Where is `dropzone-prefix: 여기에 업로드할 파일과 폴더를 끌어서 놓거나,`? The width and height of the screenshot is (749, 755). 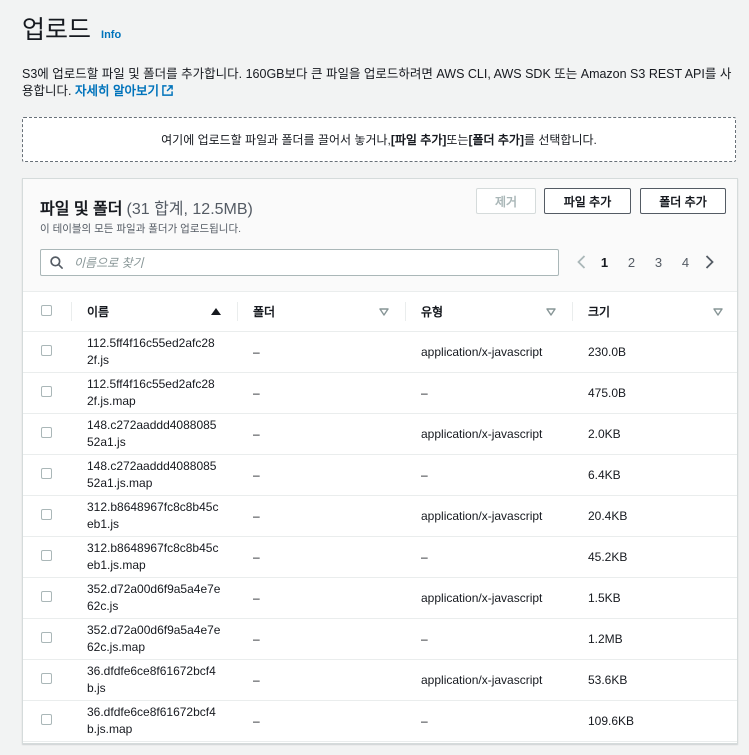 dropzone-prefix: 여기에 업로드할 파일과 폴더를 끌어서 놓거나, is located at coordinates (276, 140).